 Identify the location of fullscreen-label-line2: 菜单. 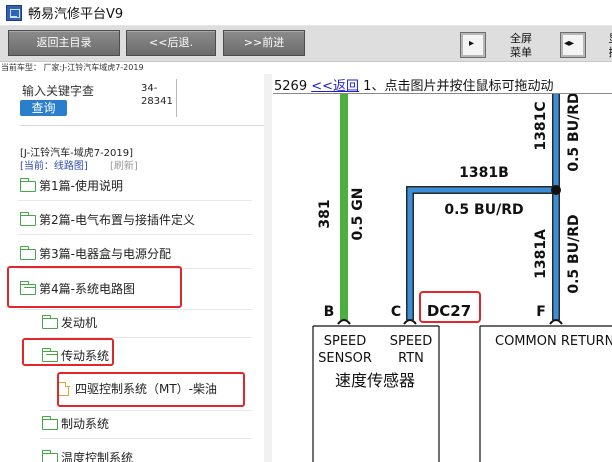
(521, 52).